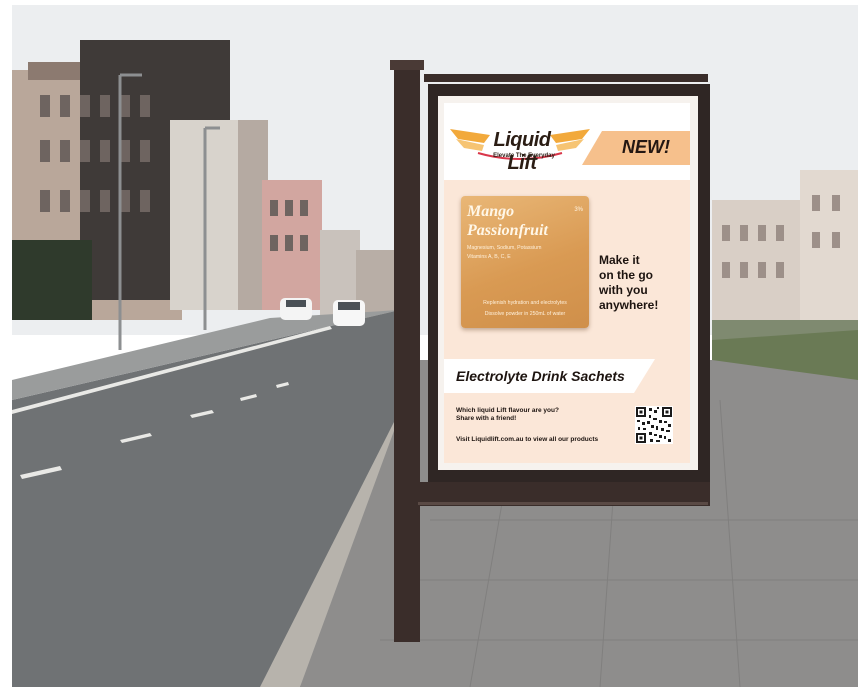  What do you see at coordinates (540, 376) in the screenshot?
I see `product-banner-text: Electrolyte Drink Sachets` at bounding box center [540, 376].